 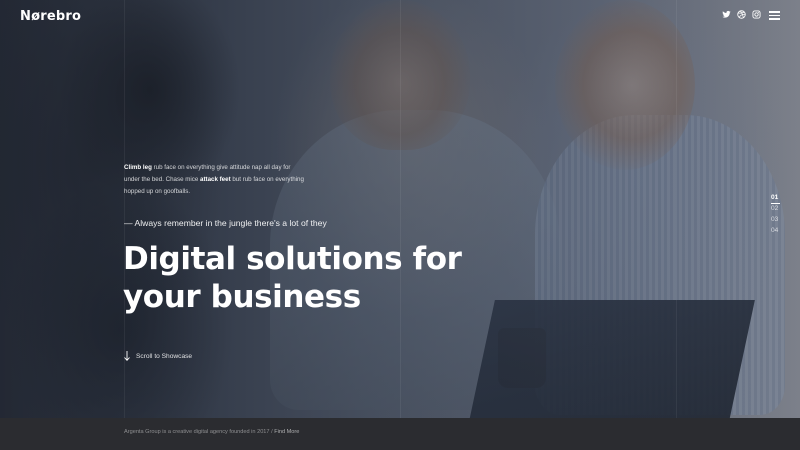 What do you see at coordinates (164, 356) in the screenshot?
I see `scroll-label: Scroll to Showcase` at bounding box center [164, 356].